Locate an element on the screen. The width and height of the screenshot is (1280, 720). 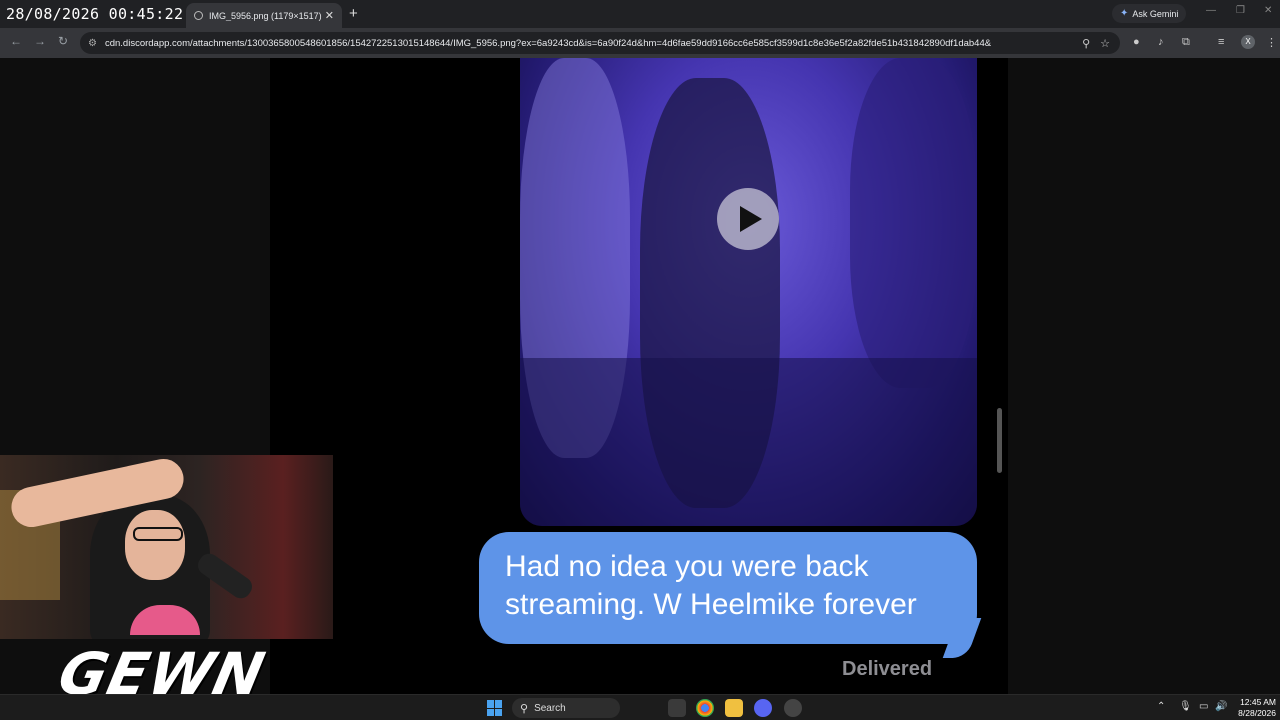
ask-gemini-label: Ask Gemini is located at coordinates (1155, 13).